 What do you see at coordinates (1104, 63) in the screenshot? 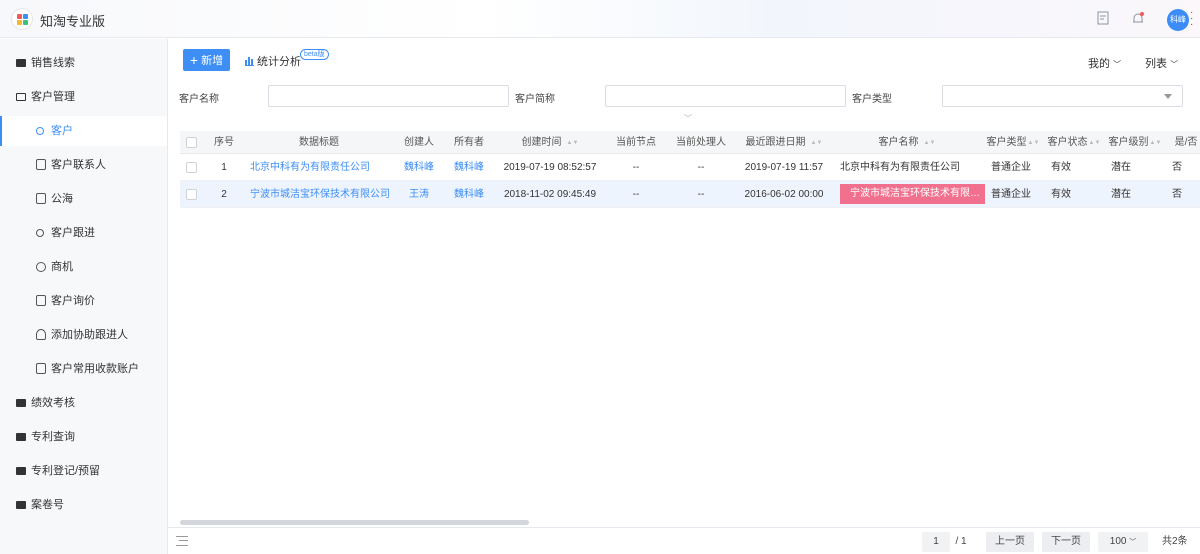
I see `mine-dropdown: 我的 ﹀` at bounding box center [1104, 63].